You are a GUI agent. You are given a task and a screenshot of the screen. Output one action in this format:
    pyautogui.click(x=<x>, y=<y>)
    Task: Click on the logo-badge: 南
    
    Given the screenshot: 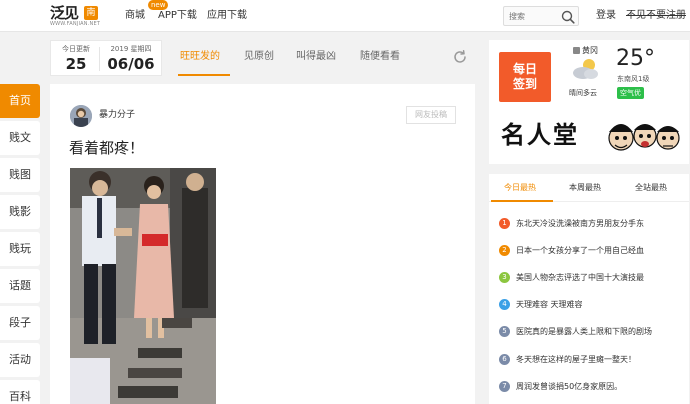 What is the action you would take?
    pyautogui.click(x=91, y=13)
    